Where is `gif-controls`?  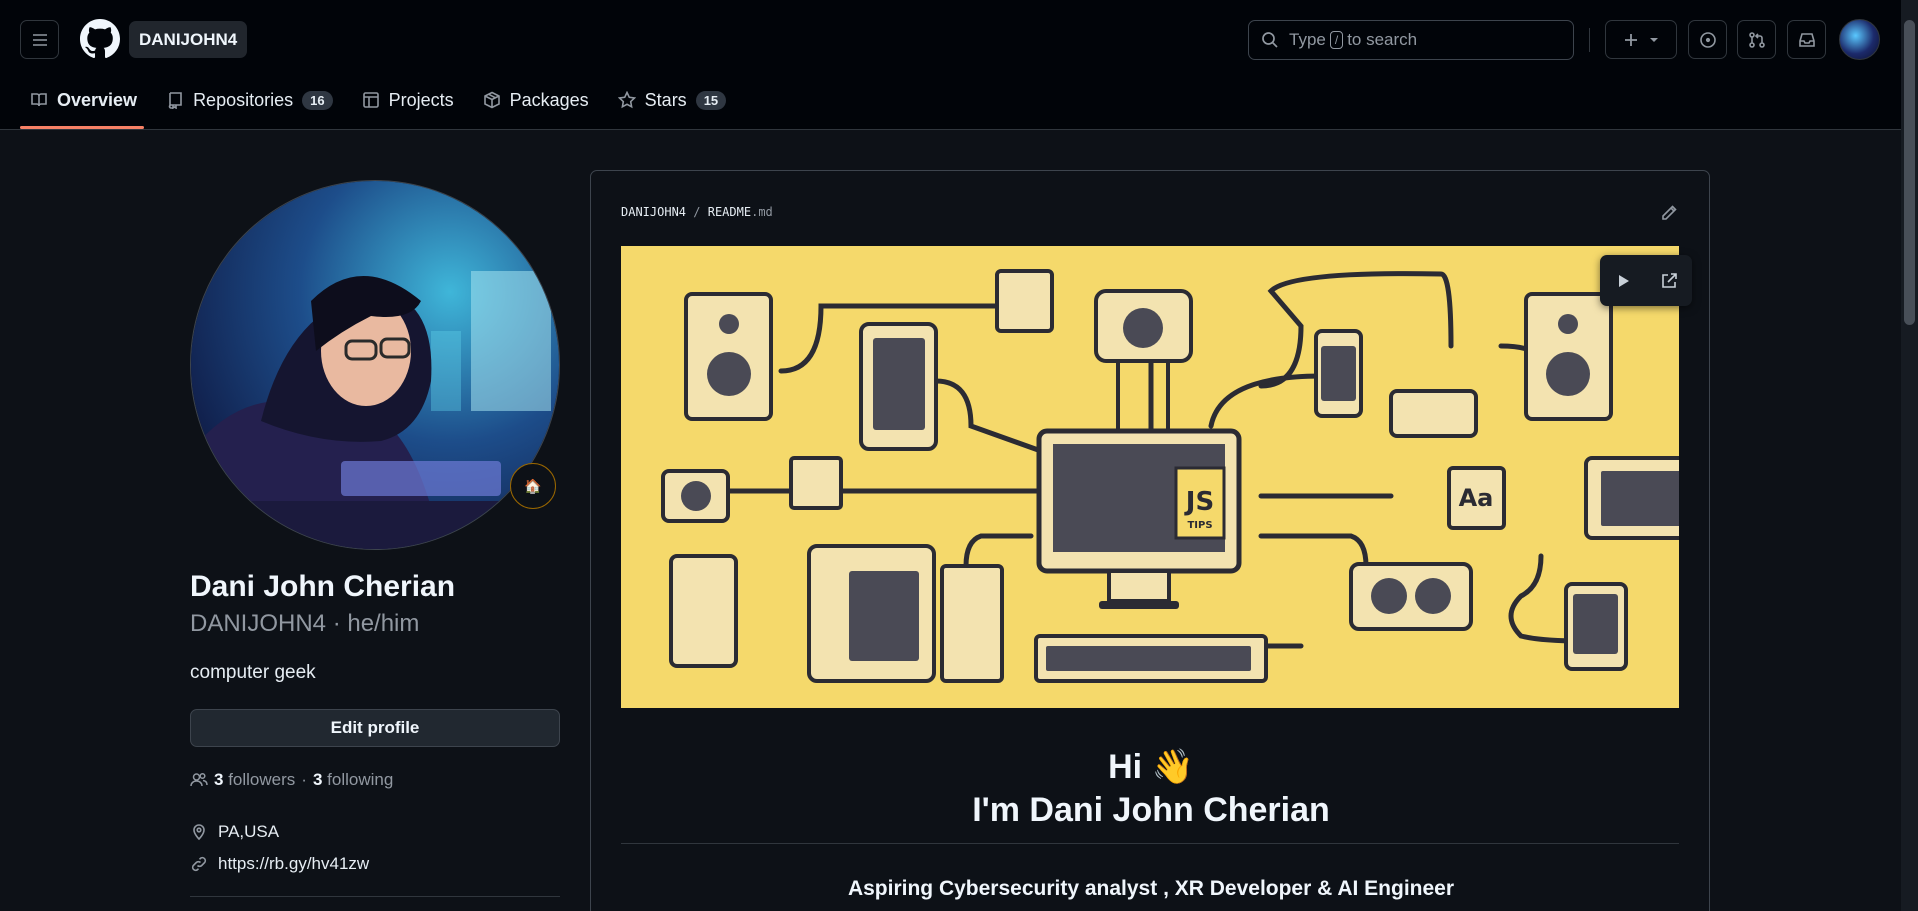 gif-controls is located at coordinates (1646, 280).